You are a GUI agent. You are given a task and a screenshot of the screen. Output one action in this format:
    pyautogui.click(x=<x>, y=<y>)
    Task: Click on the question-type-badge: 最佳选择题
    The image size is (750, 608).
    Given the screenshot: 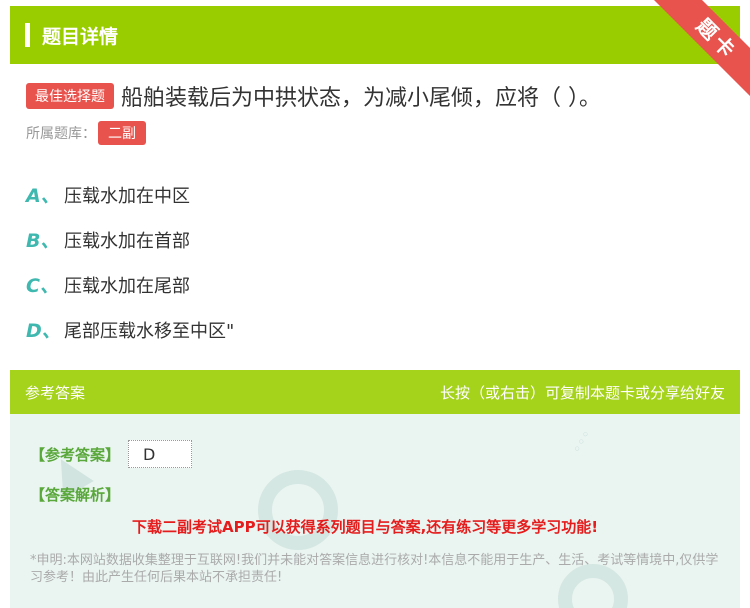 What is the action you would take?
    pyautogui.click(x=70, y=96)
    